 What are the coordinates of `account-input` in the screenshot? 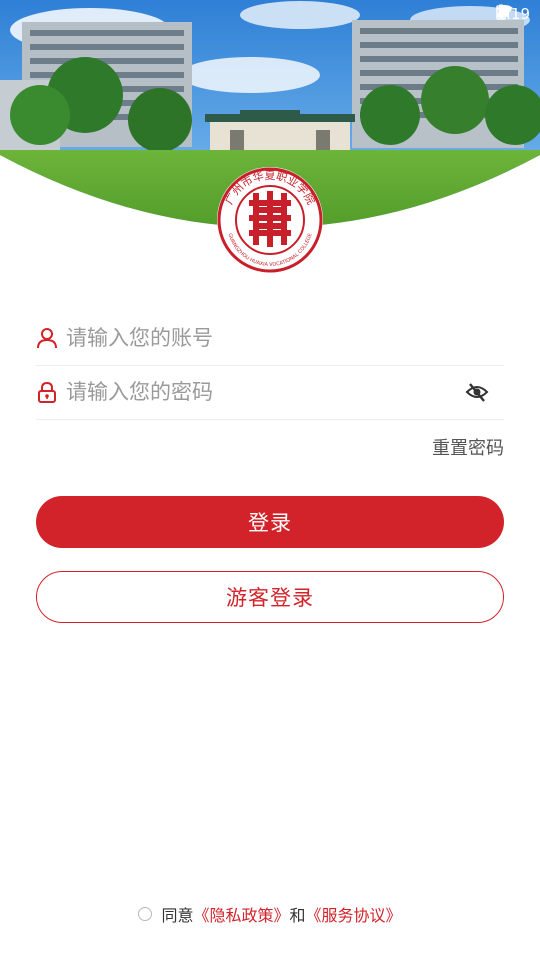 It's located at (285, 338).